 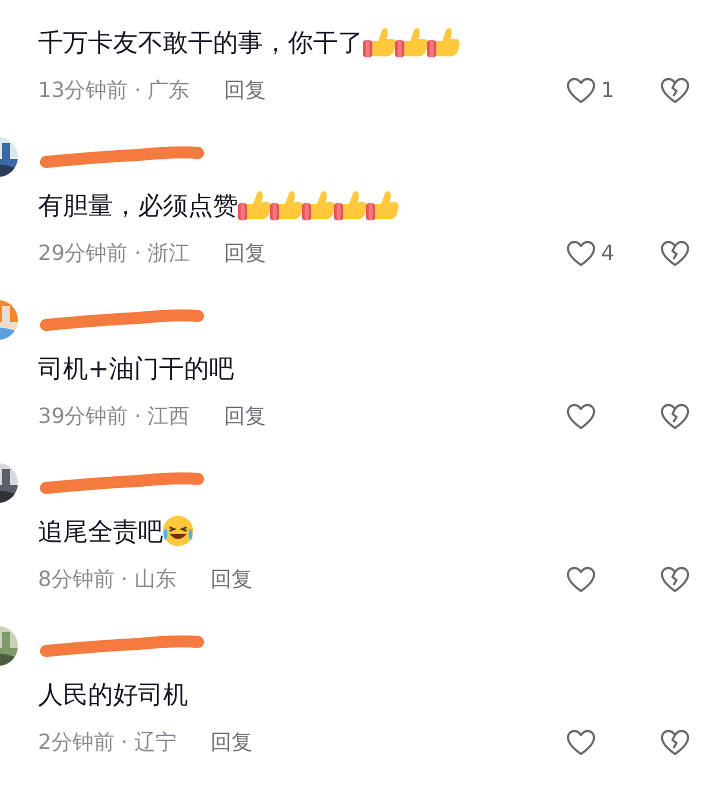 What do you see at coordinates (136, 368) in the screenshot?
I see `comment-text: 司机+油门干的吧` at bounding box center [136, 368].